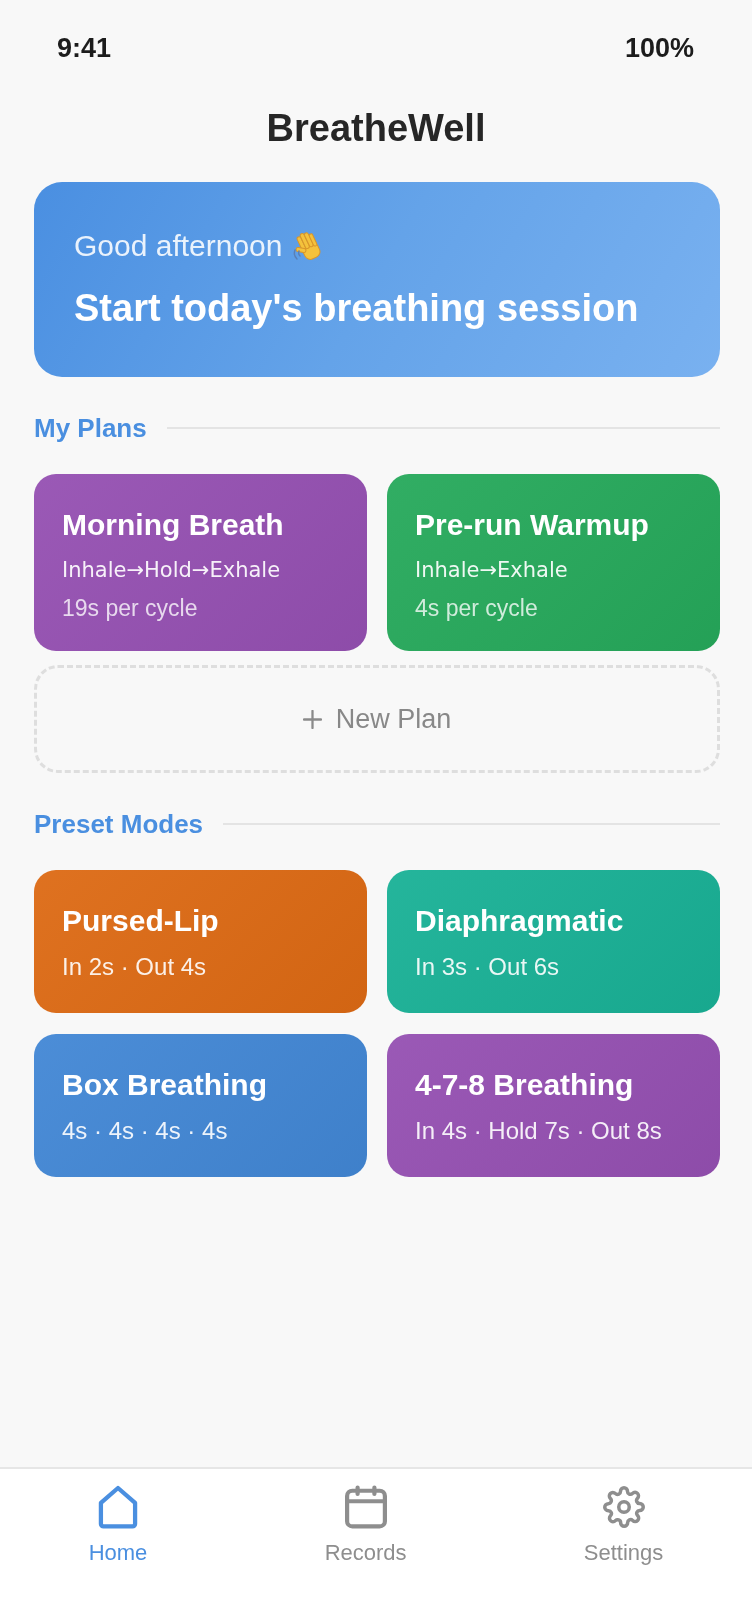 The image size is (752, 1624). What do you see at coordinates (130, 608) in the screenshot?
I see `plan-cycle: 19s per cycle` at bounding box center [130, 608].